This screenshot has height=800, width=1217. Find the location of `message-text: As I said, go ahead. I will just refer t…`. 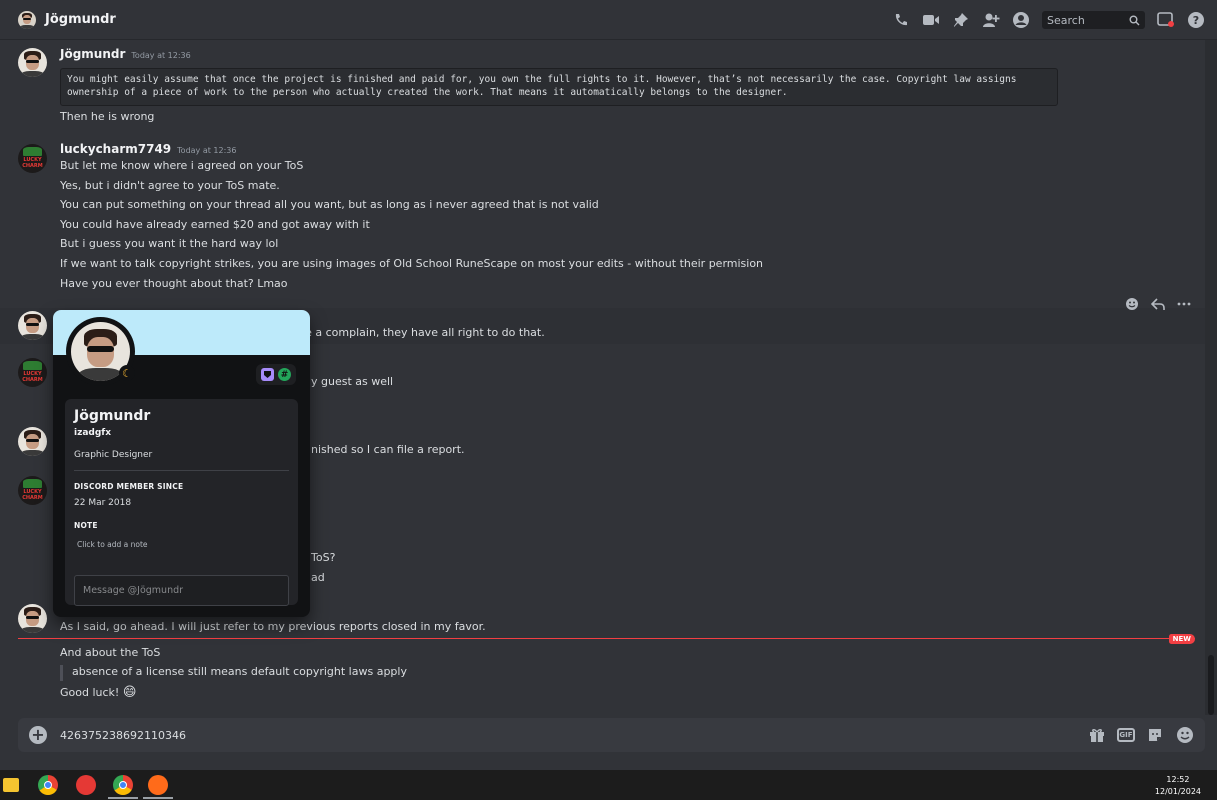

message-text: As I said, go ahead. I will just refer t… is located at coordinates (273, 626).